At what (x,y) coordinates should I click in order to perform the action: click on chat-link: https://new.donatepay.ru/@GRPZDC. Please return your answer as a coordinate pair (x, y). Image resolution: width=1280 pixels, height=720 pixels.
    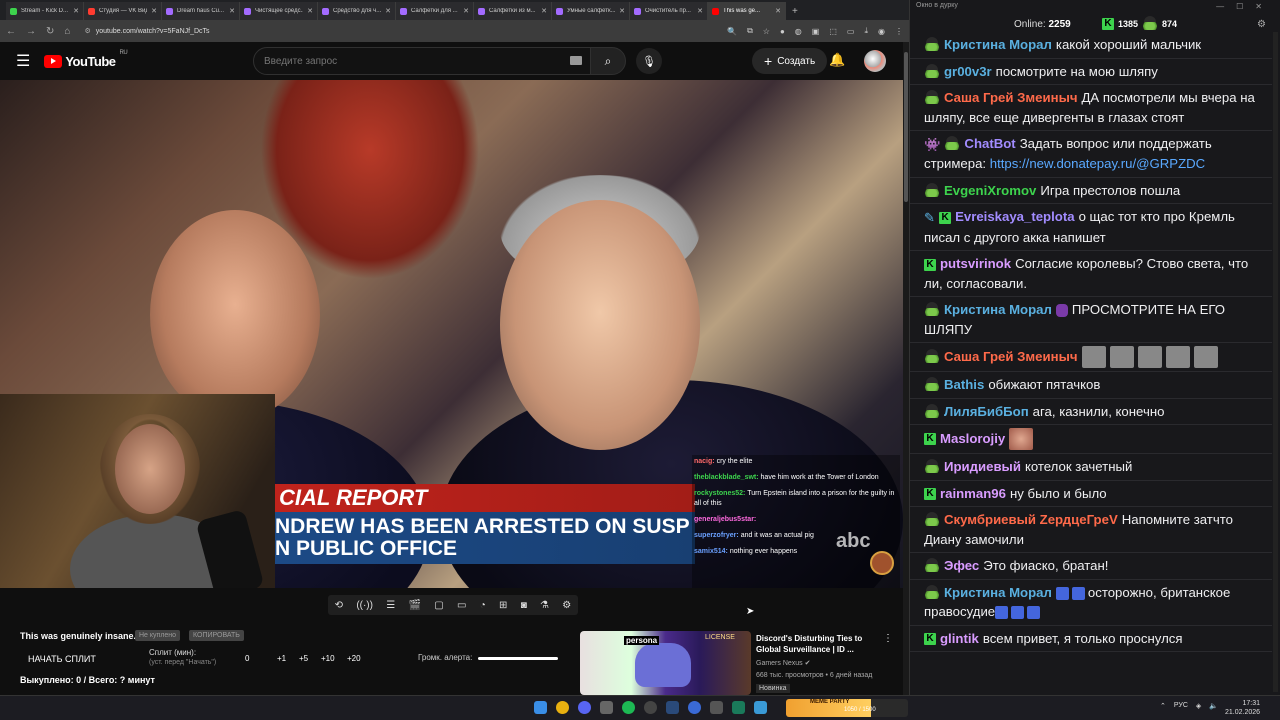
    Looking at the image, I should click on (1097, 163).